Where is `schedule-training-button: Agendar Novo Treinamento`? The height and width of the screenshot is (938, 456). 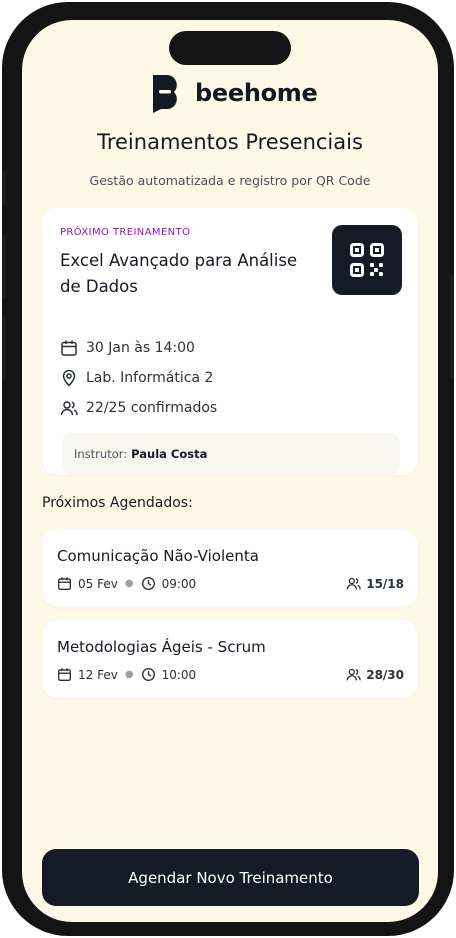
schedule-training-button: Agendar Novo Treinamento is located at coordinates (230, 877).